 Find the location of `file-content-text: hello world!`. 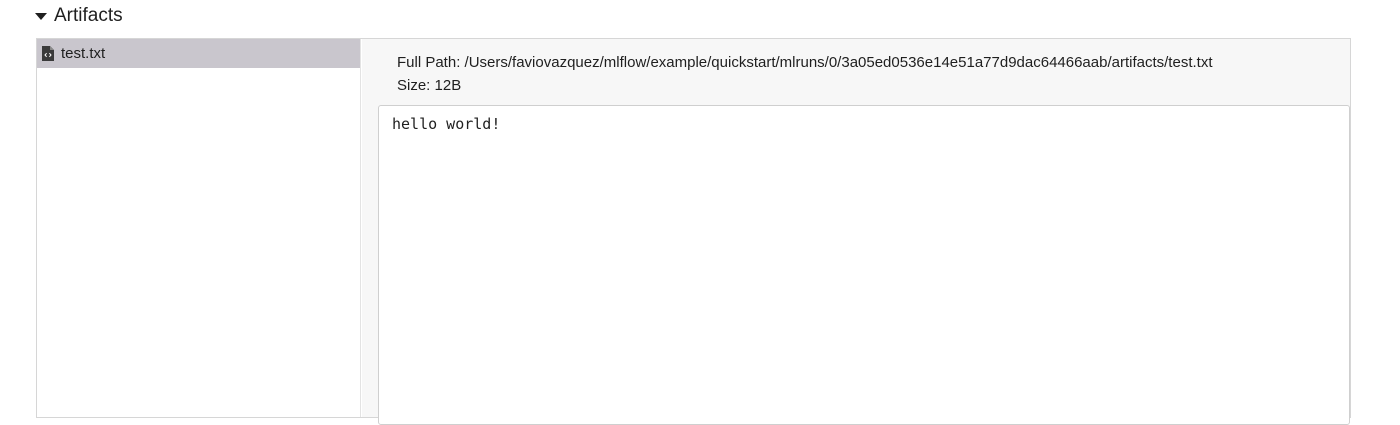

file-content-text: hello world! is located at coordinates (446, 124).